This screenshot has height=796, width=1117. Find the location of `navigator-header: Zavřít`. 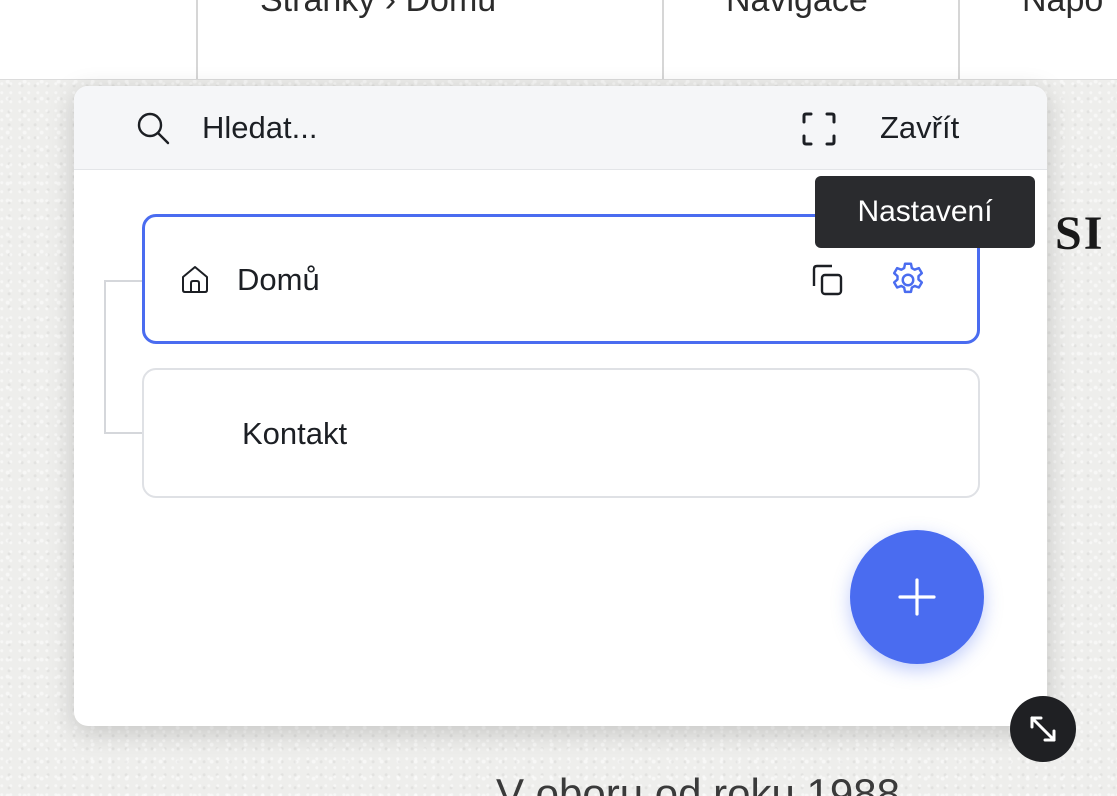

navigator-header: Zavřít is located at coordinates (560, 128).